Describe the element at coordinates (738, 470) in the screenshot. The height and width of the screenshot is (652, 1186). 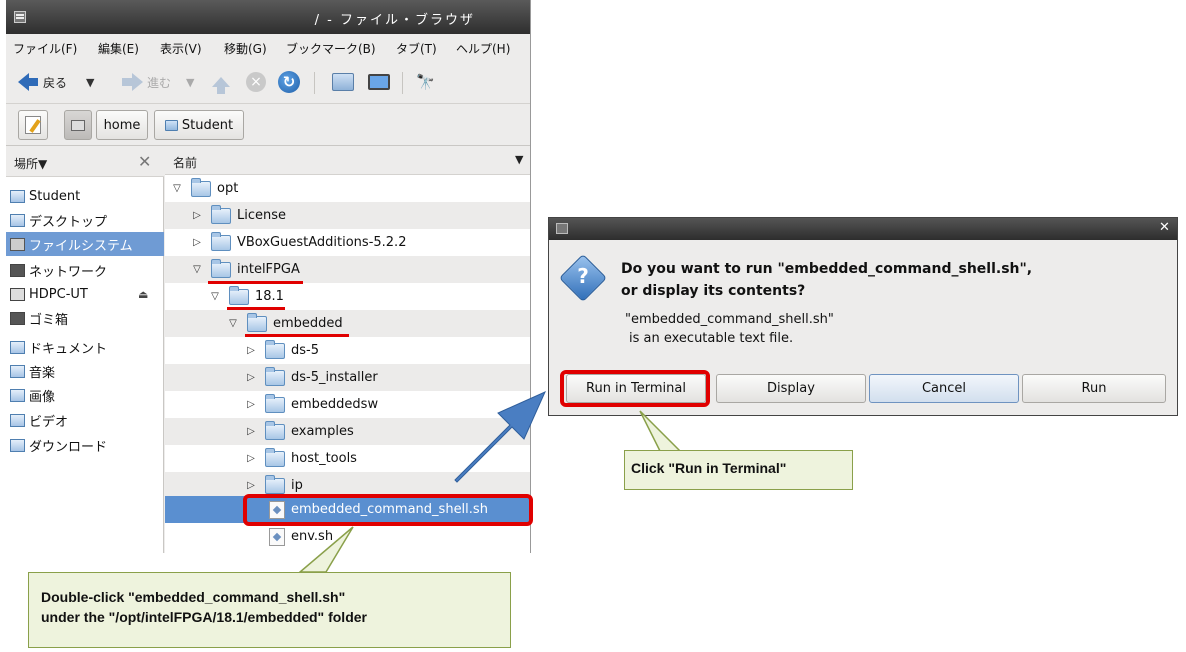
I see `instruction-callout-run-in-terminal: Click "Run in Terminal"` at that location.